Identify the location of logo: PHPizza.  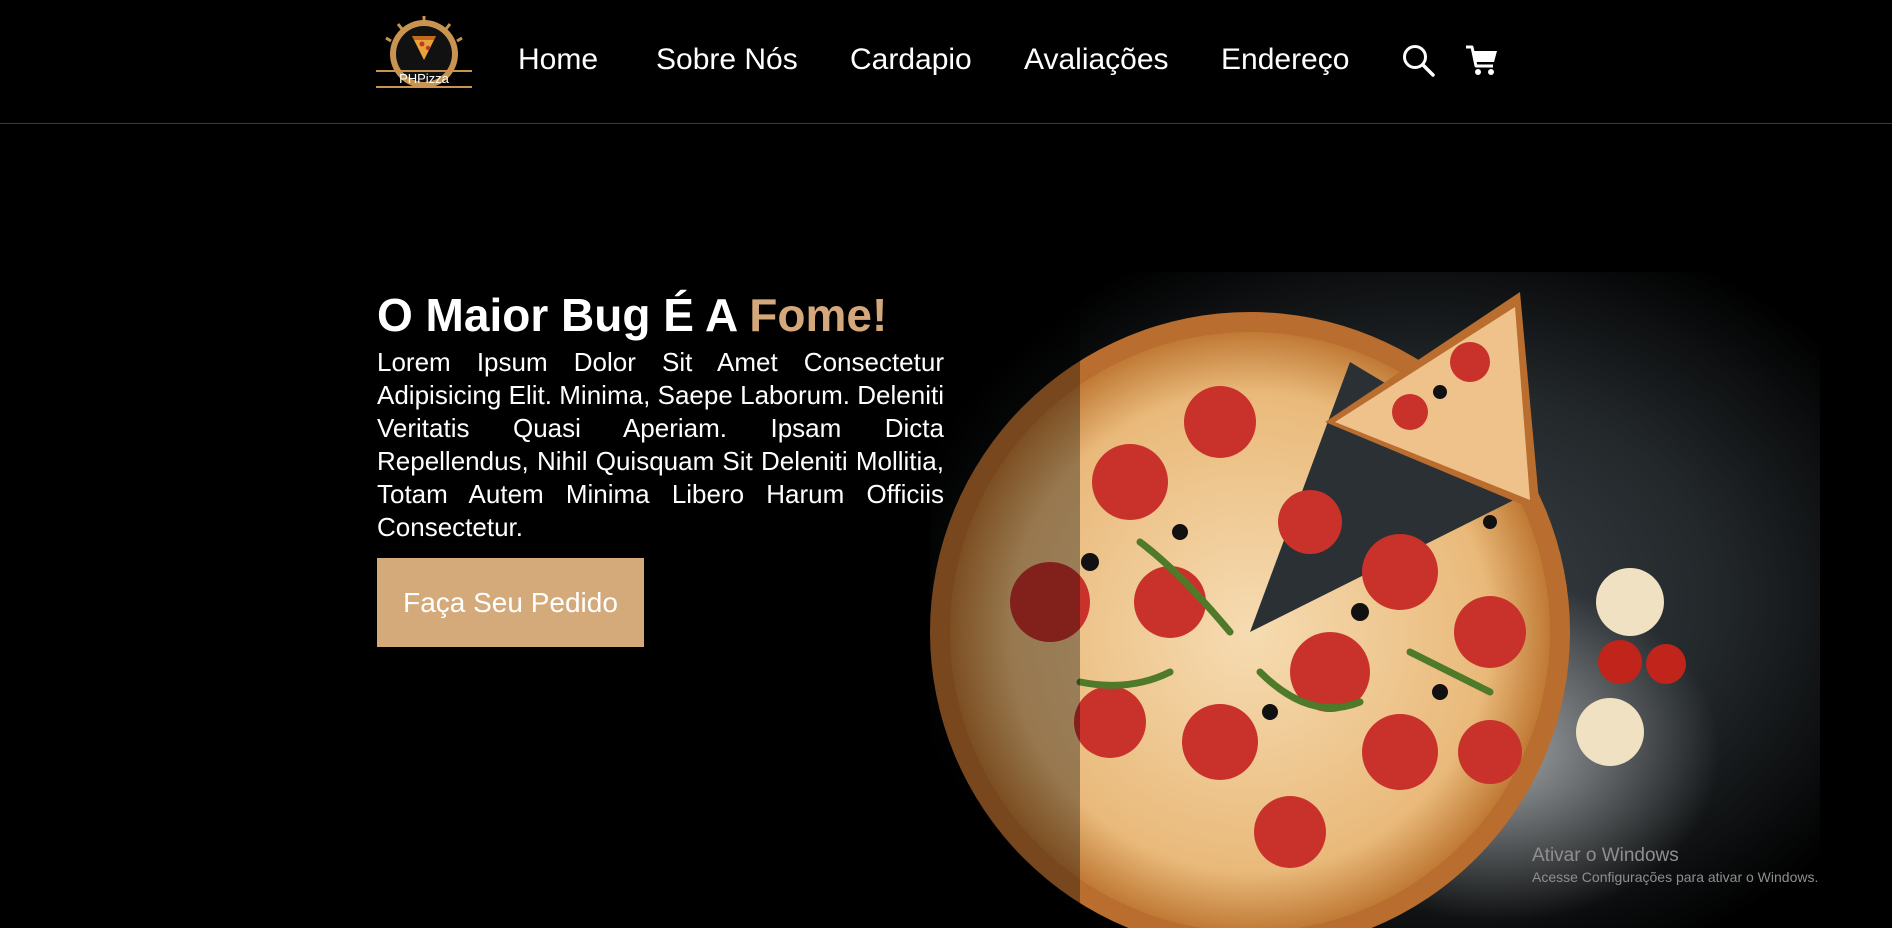
(424, 56).